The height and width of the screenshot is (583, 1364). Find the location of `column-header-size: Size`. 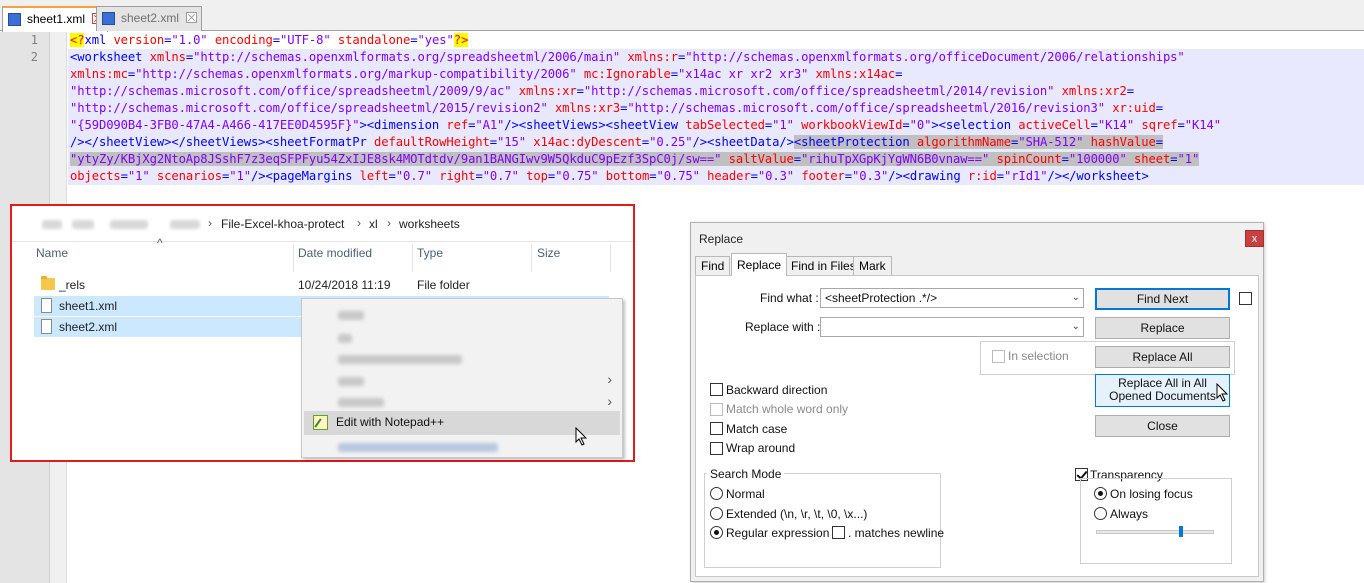

column-header-size: Size is located at coordinates (548, 258).